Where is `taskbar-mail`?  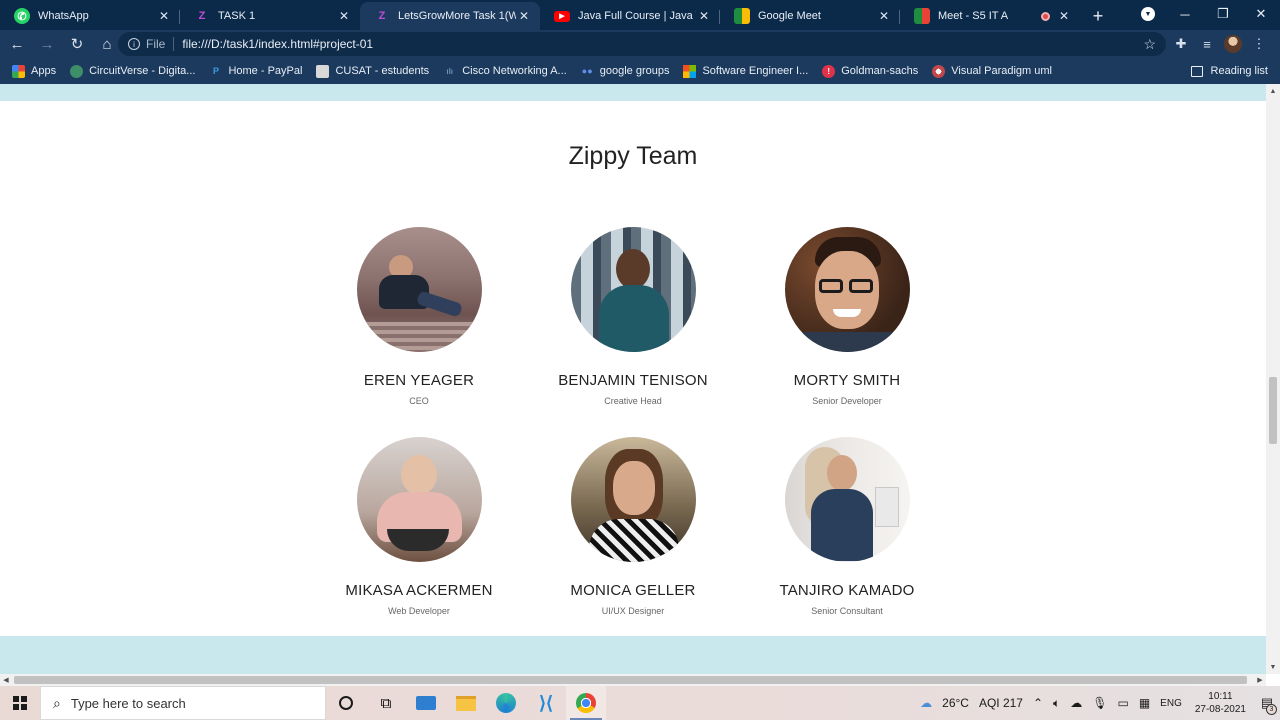
taskbar-mail is located at coordinates (426, 703).